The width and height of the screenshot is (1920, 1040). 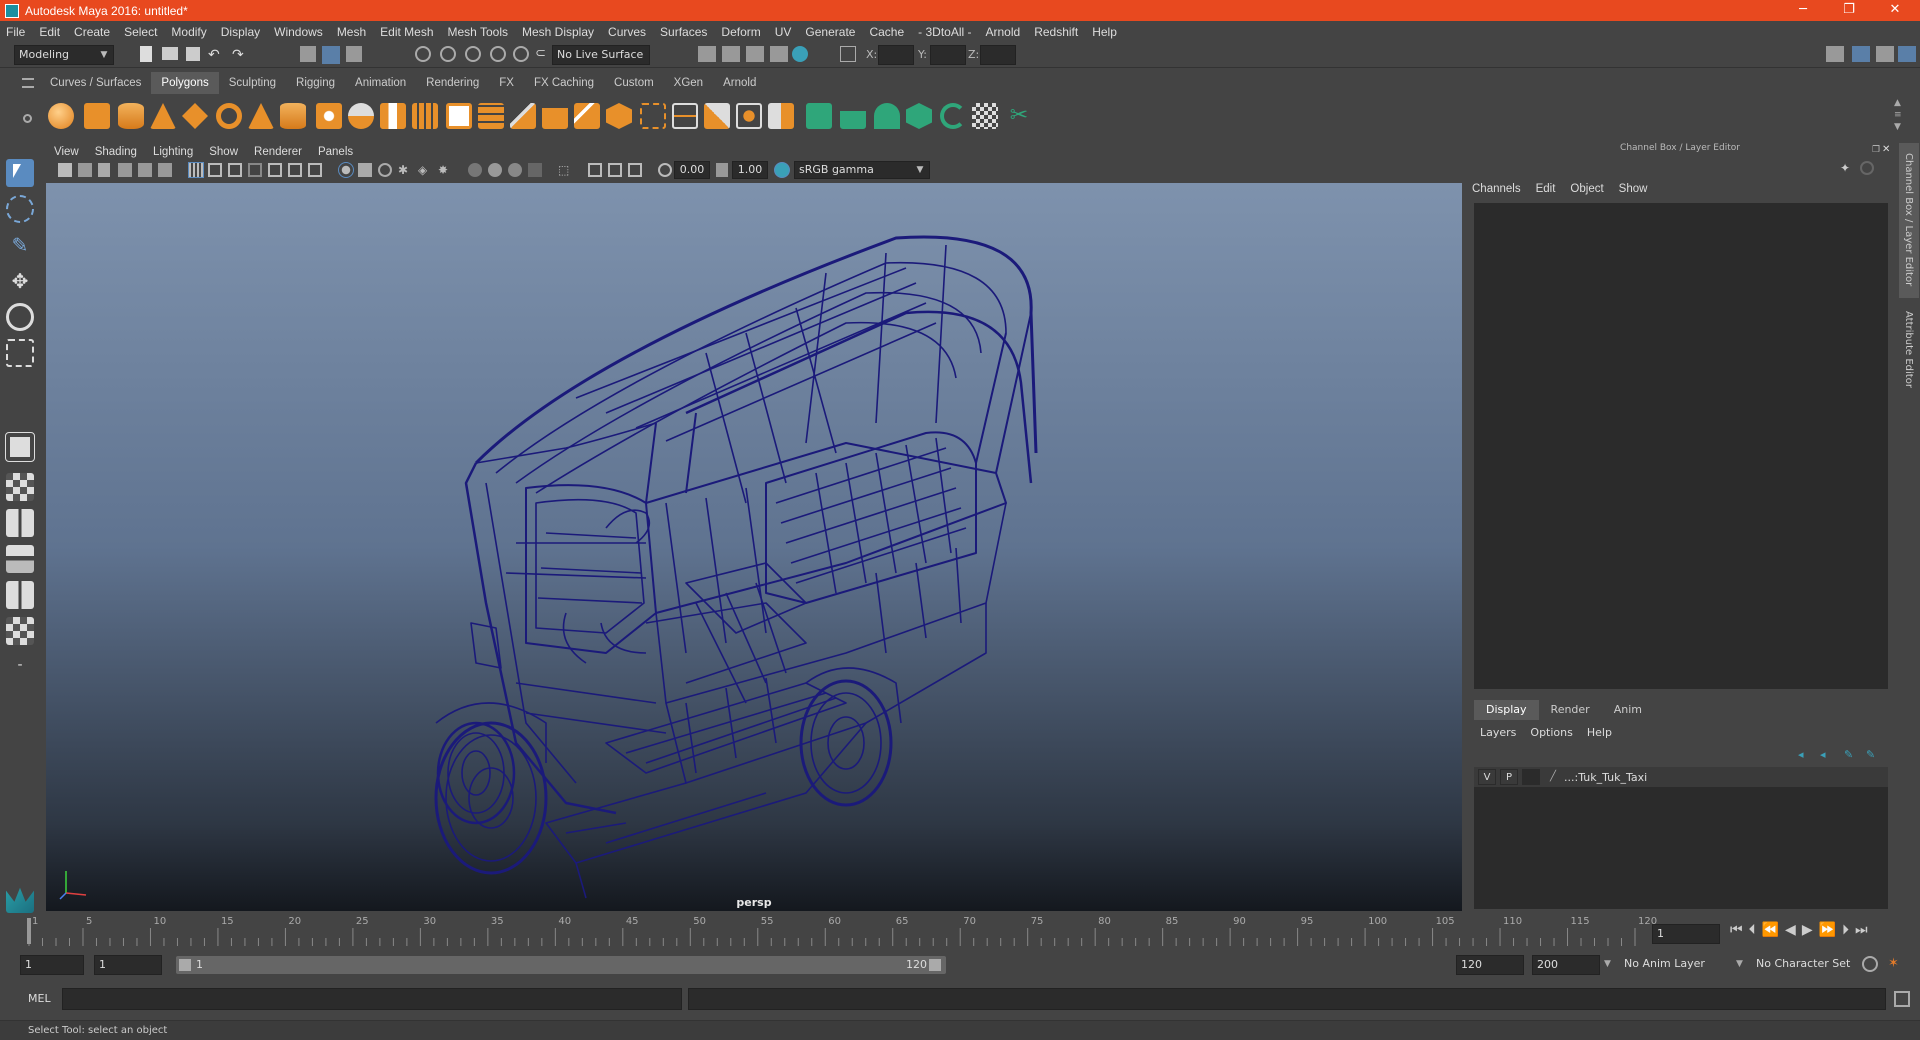 What do you see at coordinates (380, 83) in the screenshot?
I see `shelf-tab-animation: Animation` at bounding box center [380, 83].